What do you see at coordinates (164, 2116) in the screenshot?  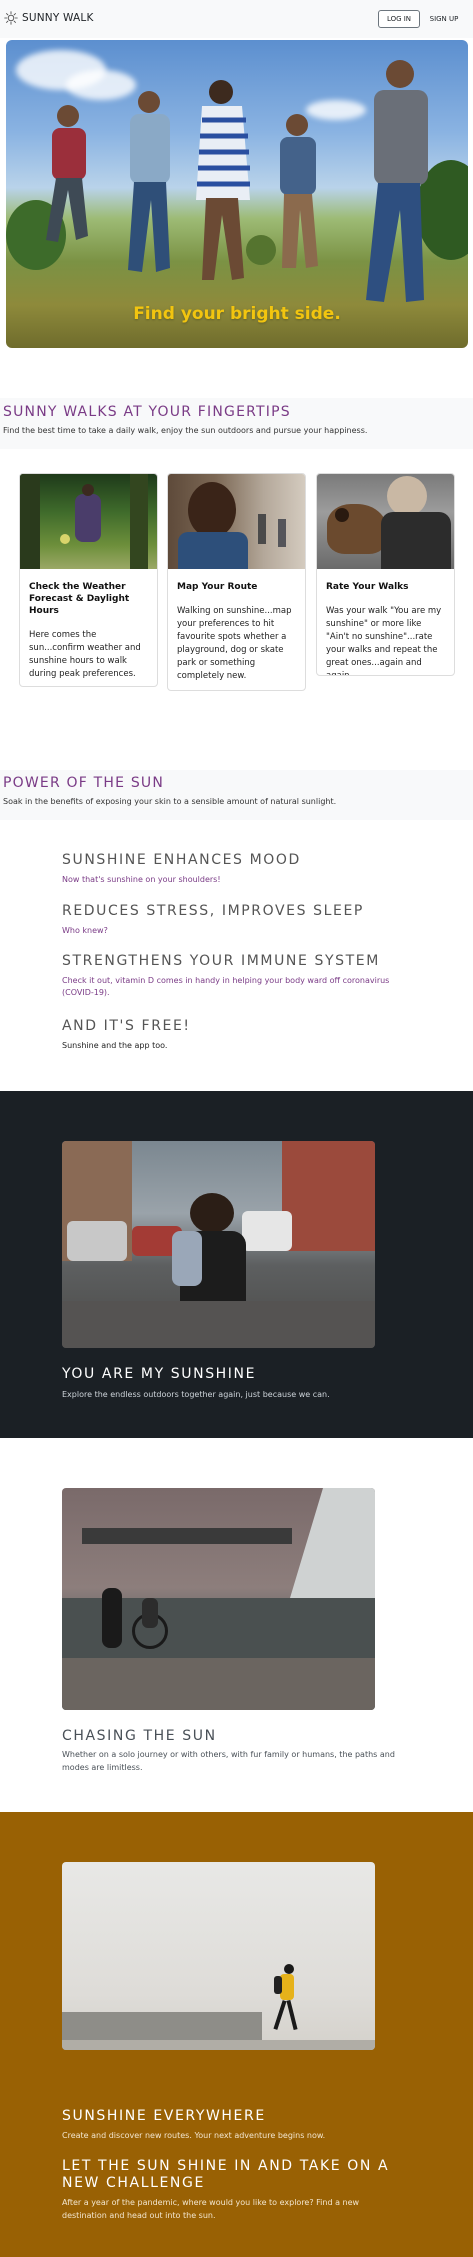 I see `feature-title: SUNSHINE EVERYWHERE` at bounding box center [164, 2116].